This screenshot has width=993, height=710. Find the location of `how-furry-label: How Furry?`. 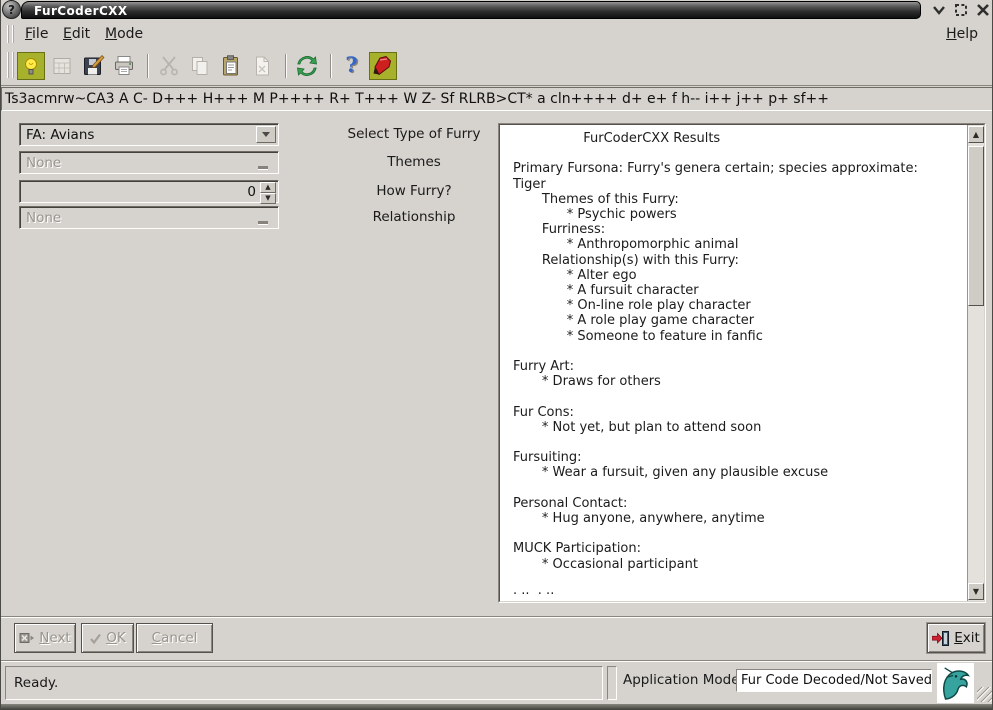

how-furry-label: How Furry? is located at coordinates (414, 191).